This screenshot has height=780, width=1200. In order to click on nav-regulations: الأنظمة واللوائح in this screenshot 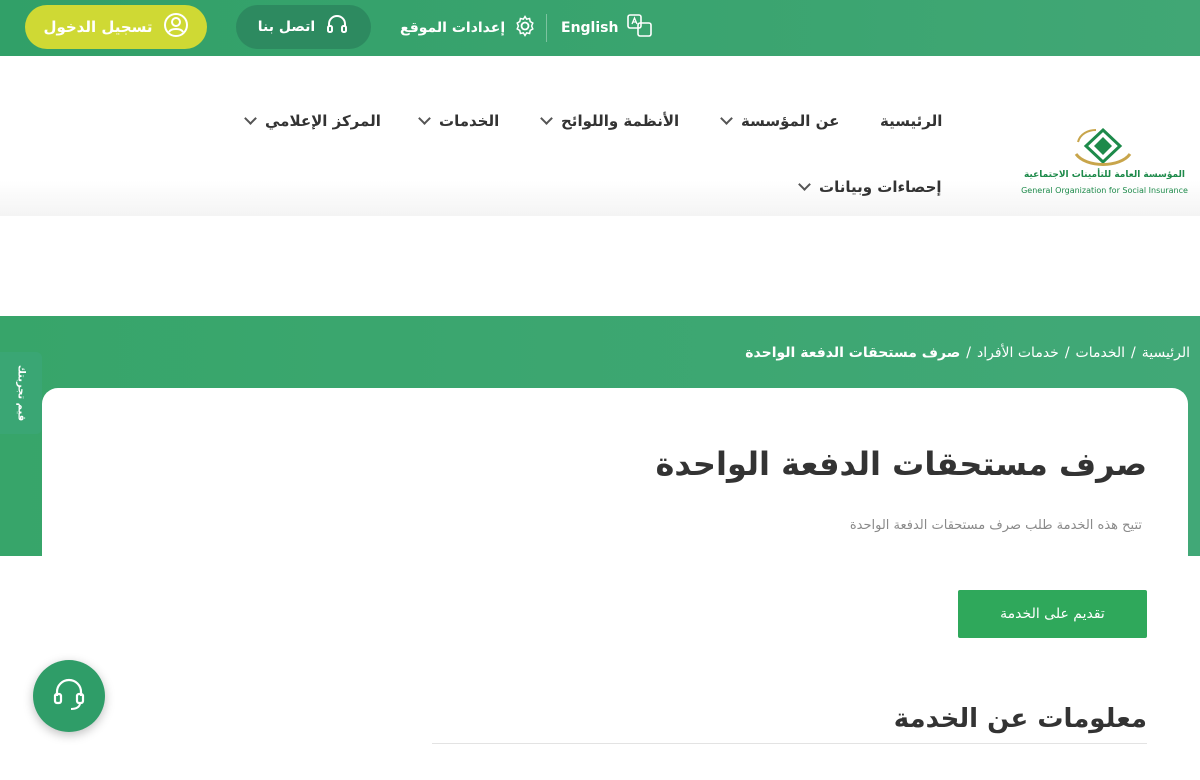, I will do `click(610, 121)`.